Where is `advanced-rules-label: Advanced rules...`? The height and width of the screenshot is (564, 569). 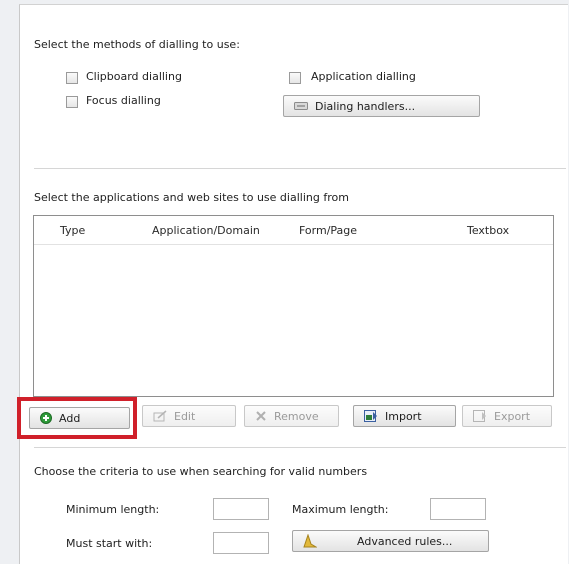
advanced-rules-label: Advanced rules... is located at coordinates (405, 541).